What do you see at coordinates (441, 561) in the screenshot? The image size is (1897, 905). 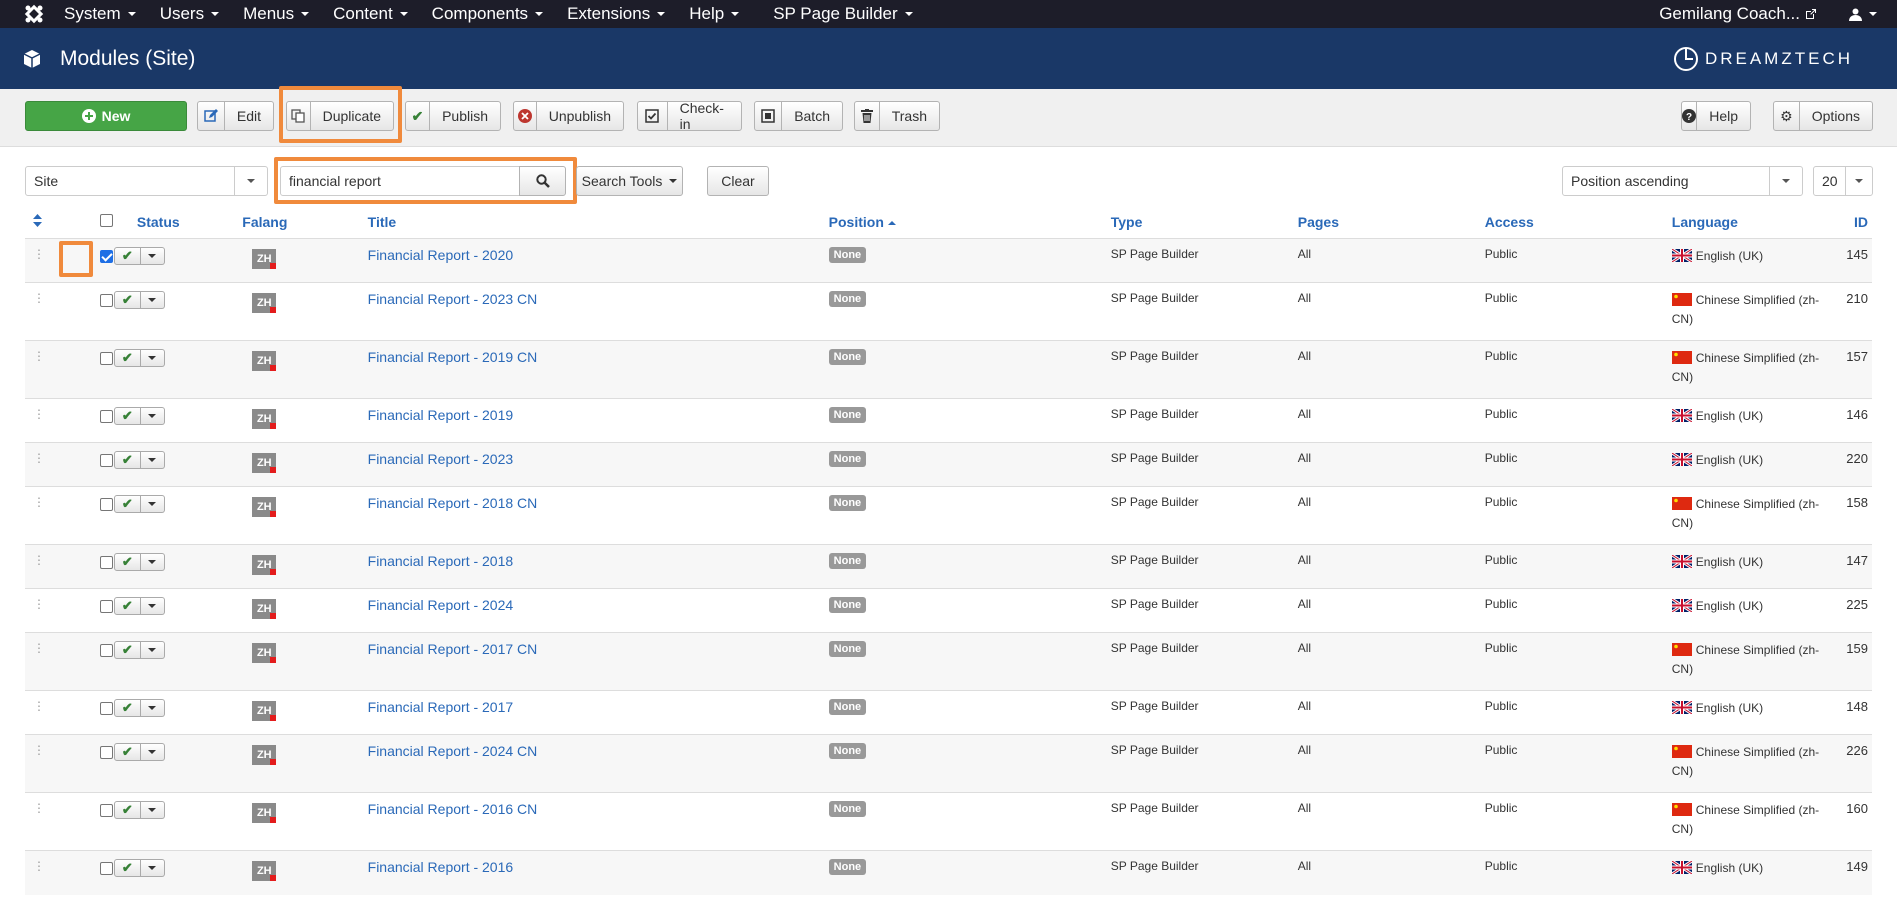 I see `module-title-link: Financial Report - 2018` at bounding box center [441, 561].